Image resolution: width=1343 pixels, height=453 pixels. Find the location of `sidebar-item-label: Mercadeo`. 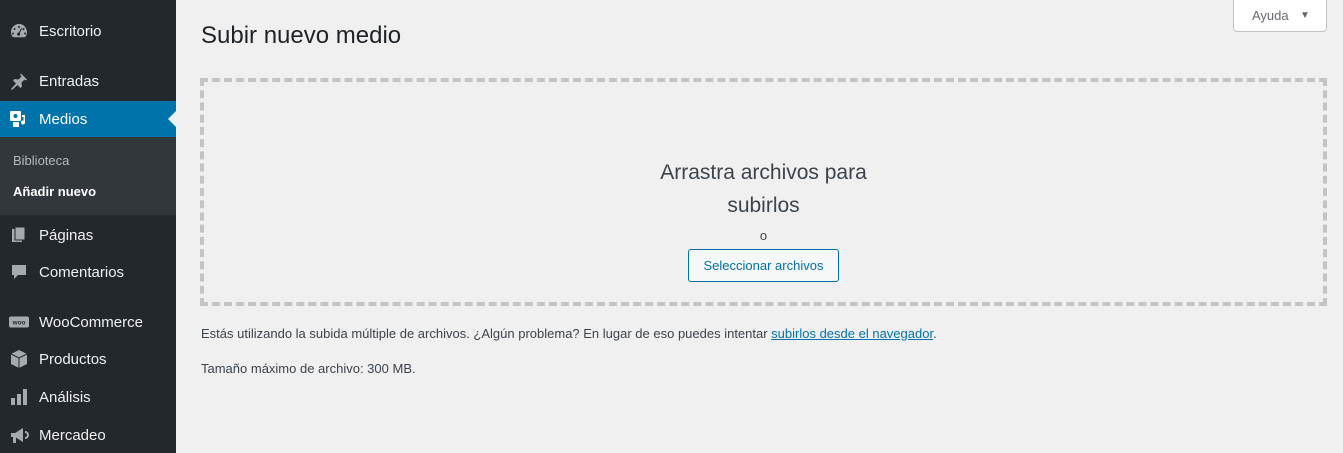

sidebar-item-label: Mercadeo is located at coordinates (72, 435).